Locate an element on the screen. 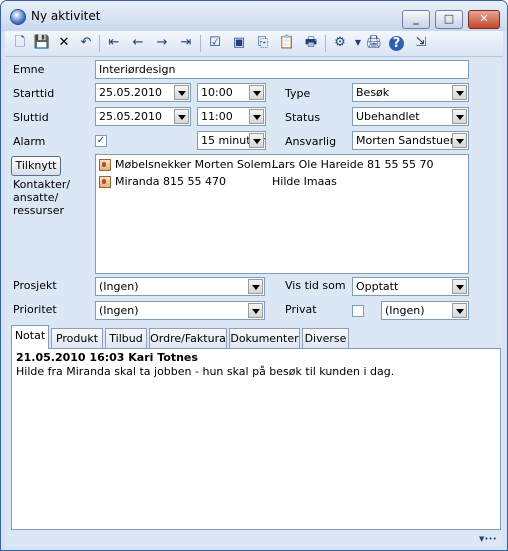 Image resolution: width=508 pixels, height=551 pixels. end-date-picker: 25.05.2010 is located at coordinates (143, 116).